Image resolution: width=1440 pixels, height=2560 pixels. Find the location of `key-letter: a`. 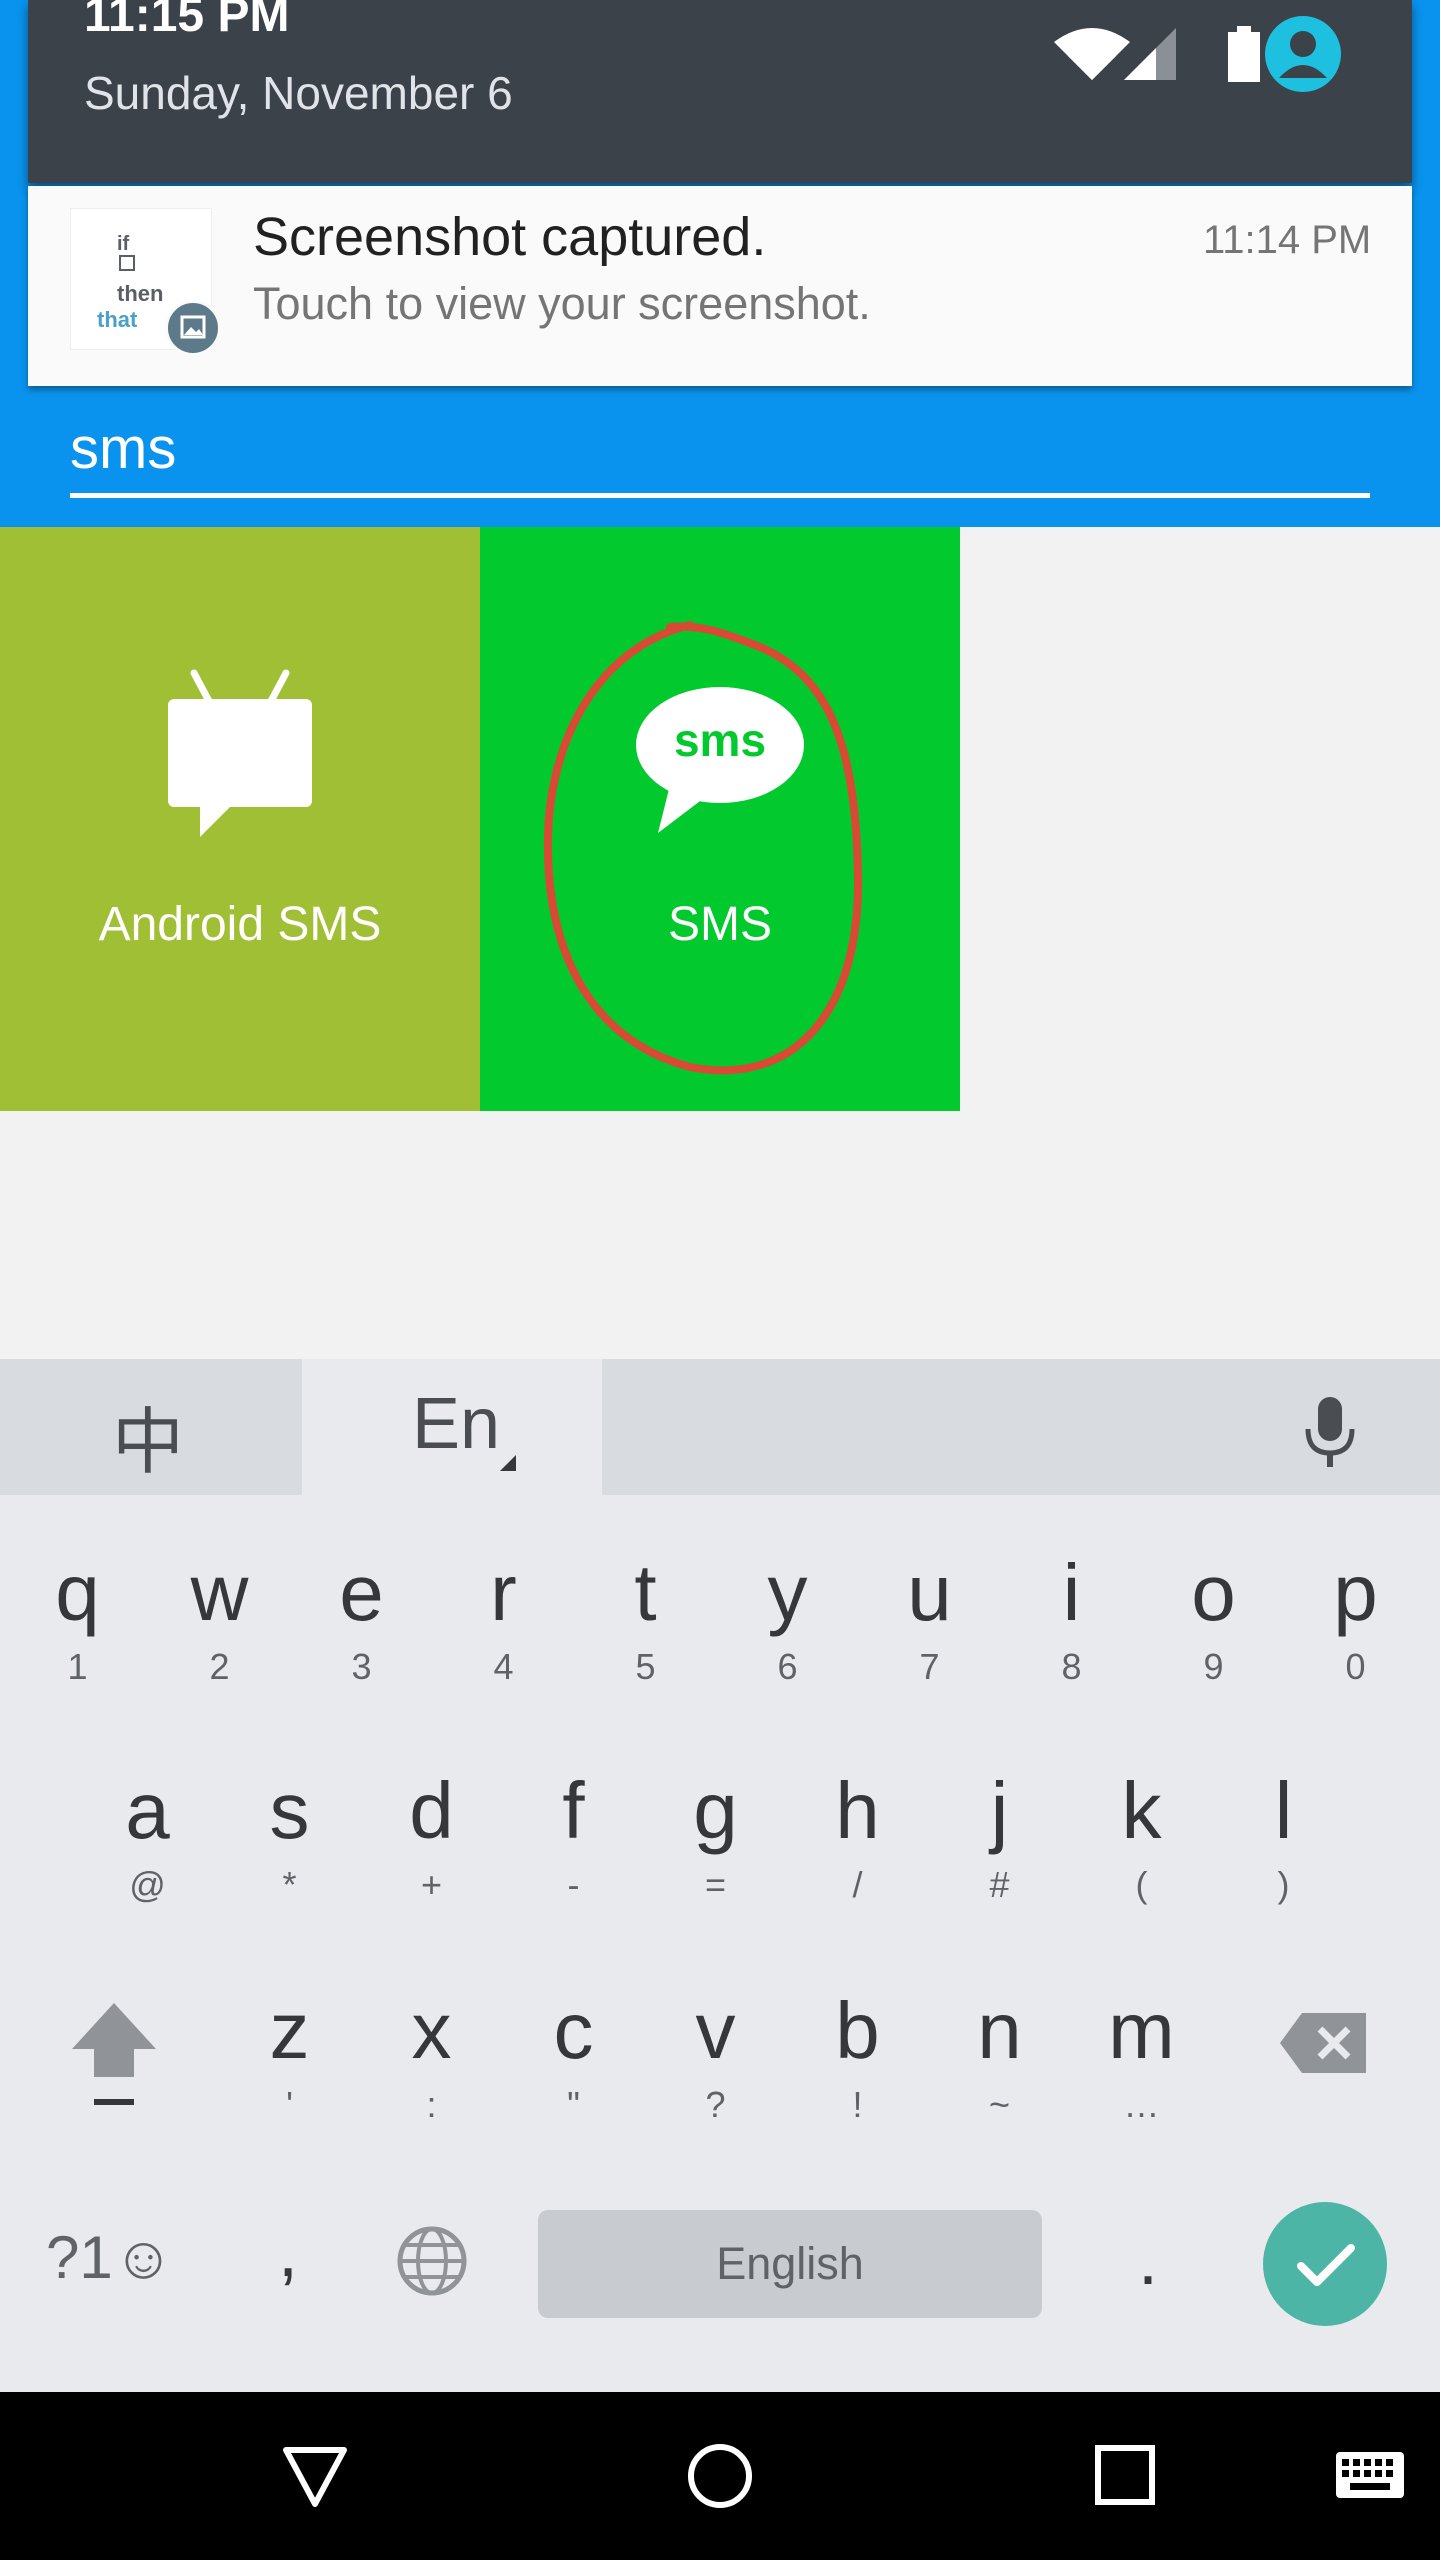

key-letter: a is located at coordinates (147, 1810).